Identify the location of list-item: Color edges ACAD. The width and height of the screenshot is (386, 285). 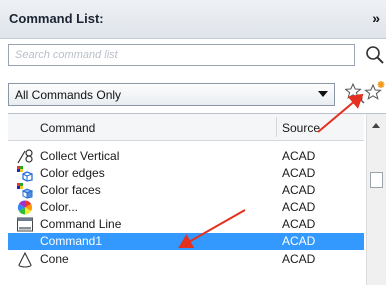
(186, 173).